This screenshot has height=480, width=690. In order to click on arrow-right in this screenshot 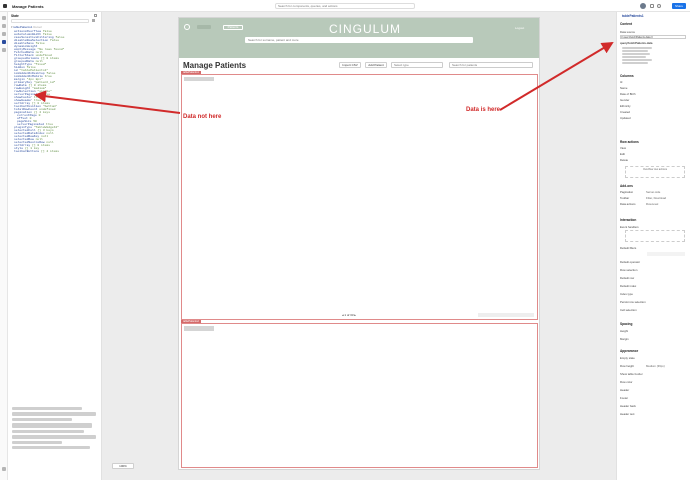, I will do `click(556, 76)`.